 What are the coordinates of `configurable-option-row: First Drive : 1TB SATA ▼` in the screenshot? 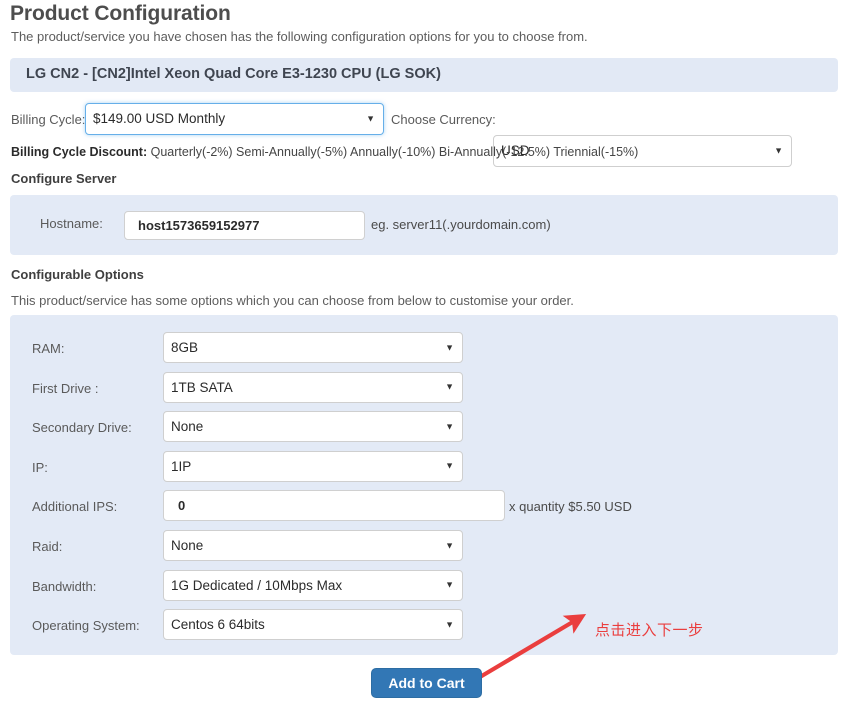 It's located at (424, 391).